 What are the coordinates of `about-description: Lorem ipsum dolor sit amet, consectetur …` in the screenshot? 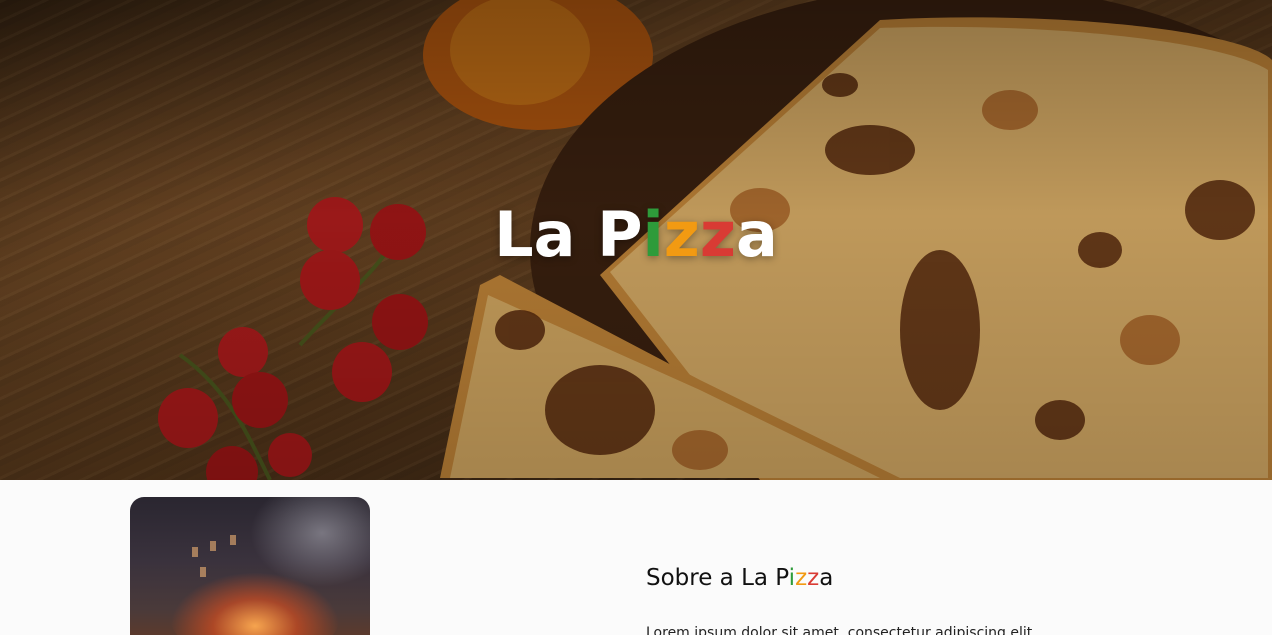 It's located at (839, 630).